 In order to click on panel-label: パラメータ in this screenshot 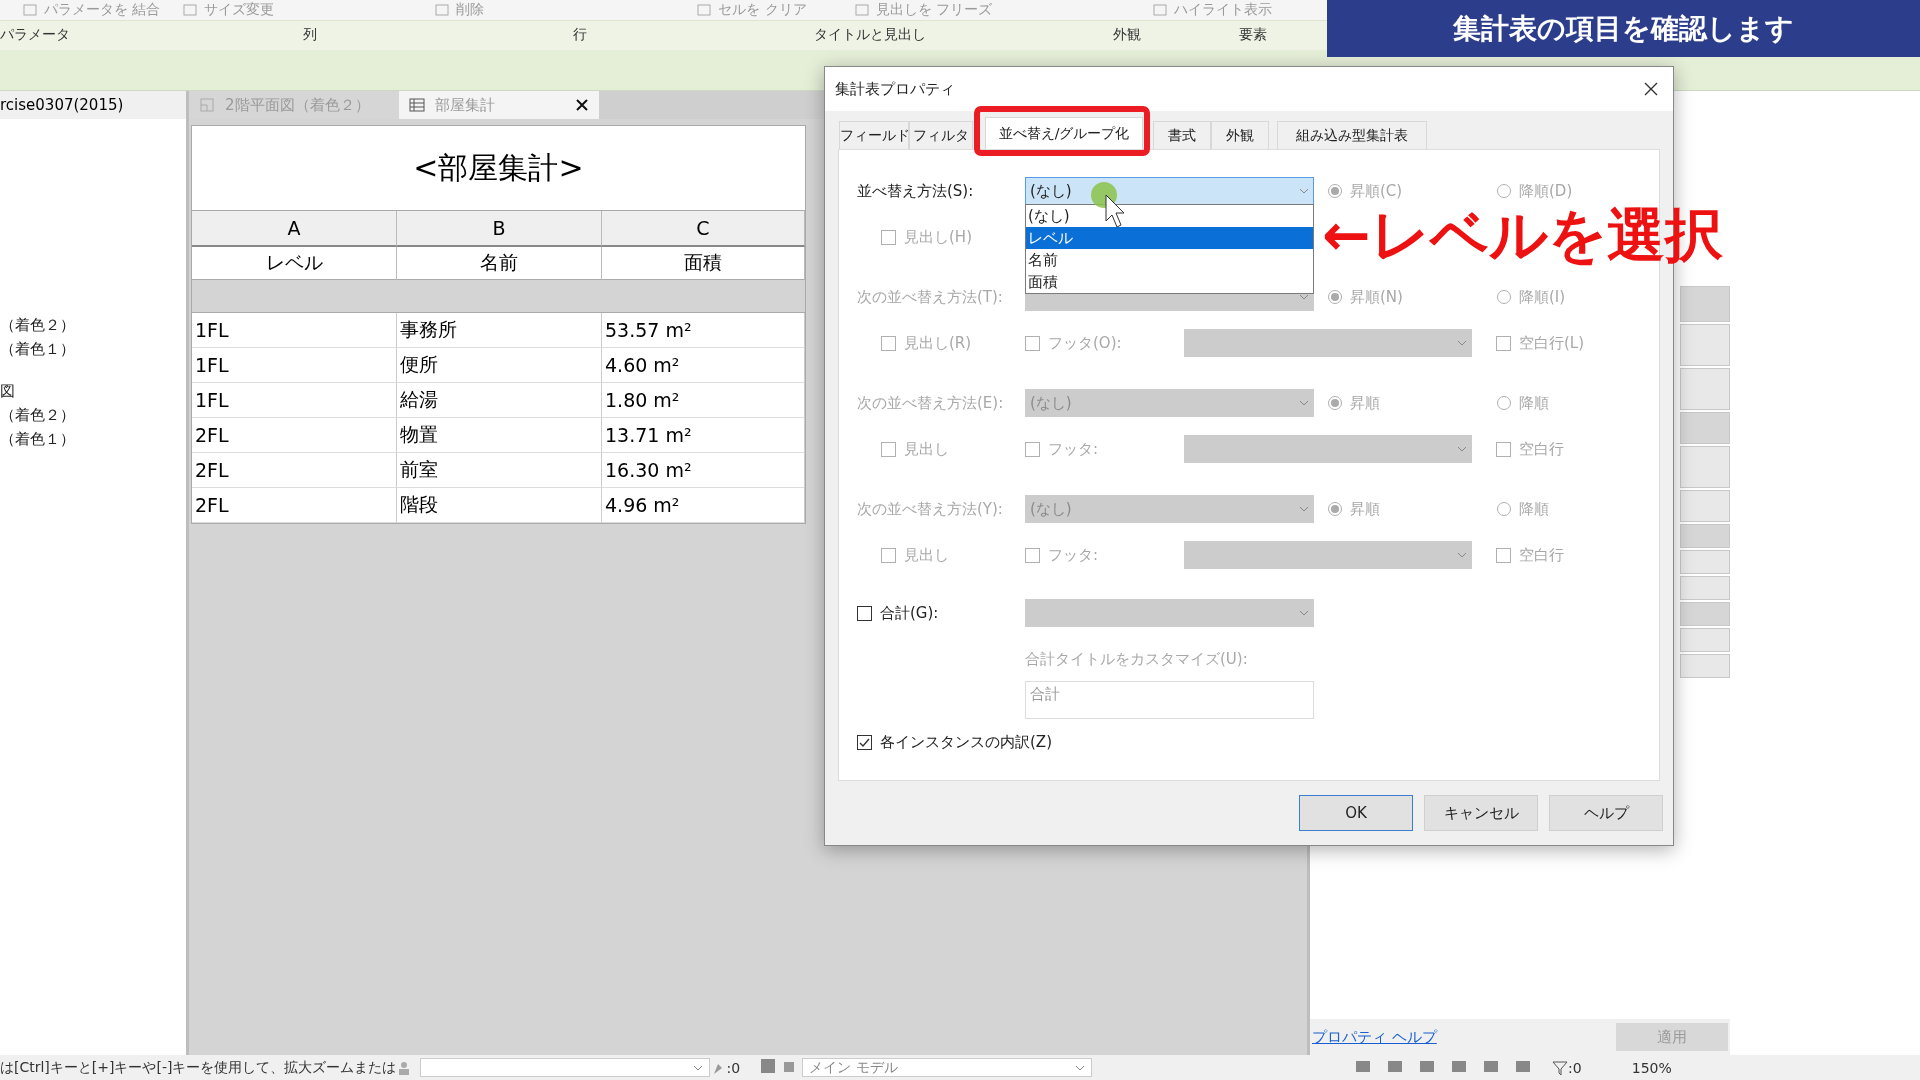, I will do `click(35, 35)`.